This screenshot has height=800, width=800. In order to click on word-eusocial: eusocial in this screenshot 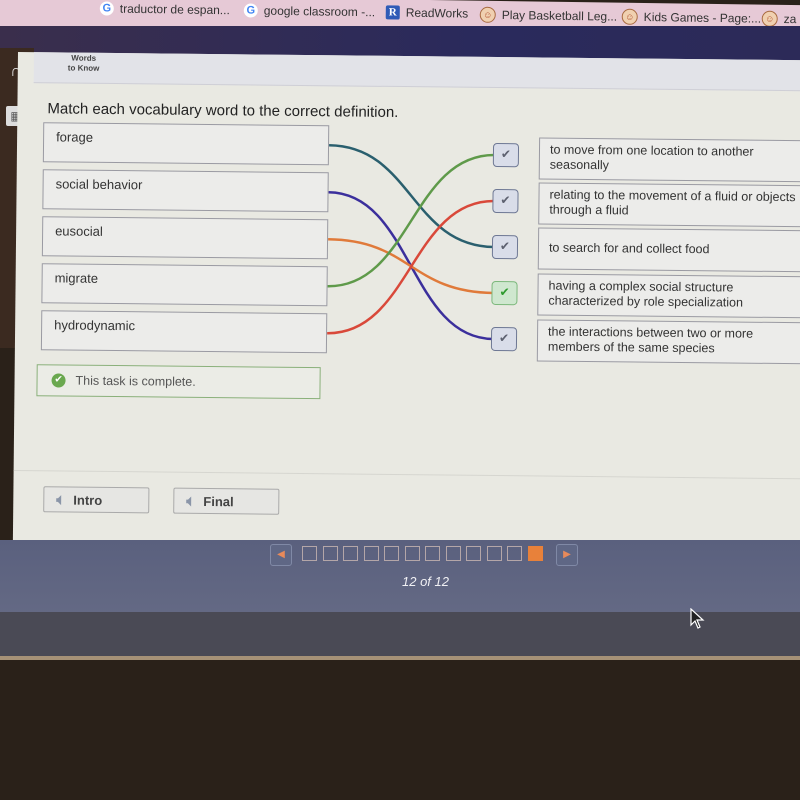, I will do `click(185, 238)`.